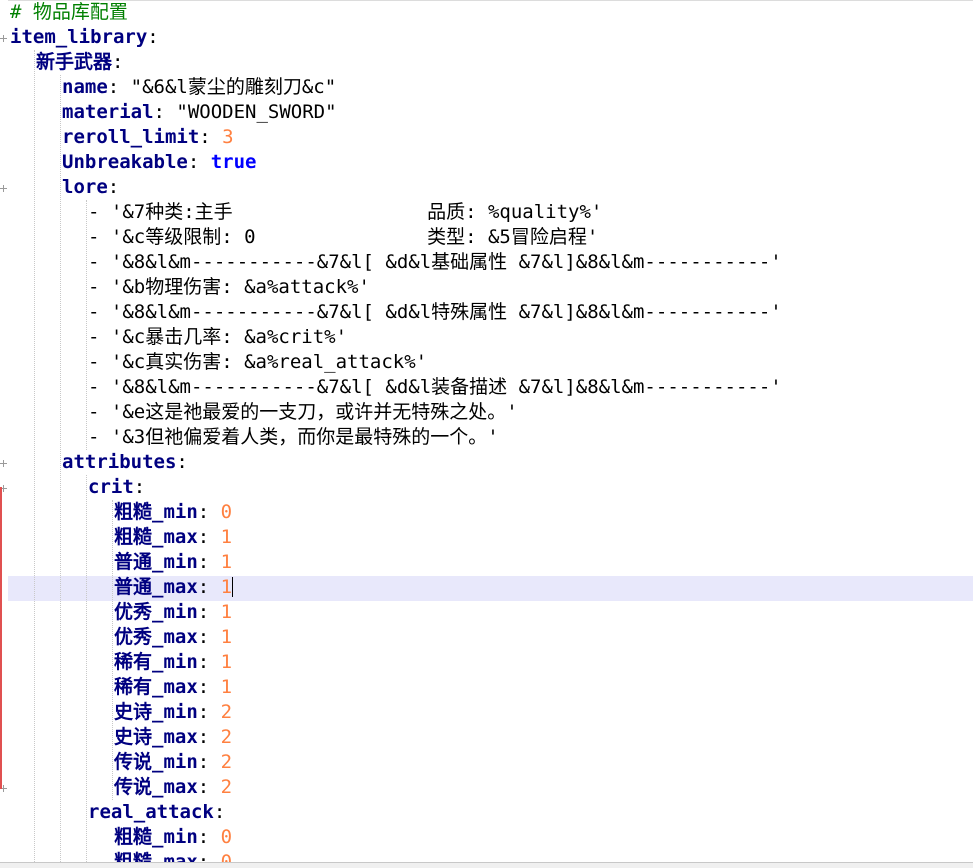  I want to click on yaml-key: 稀有_min, so click(156, 662).